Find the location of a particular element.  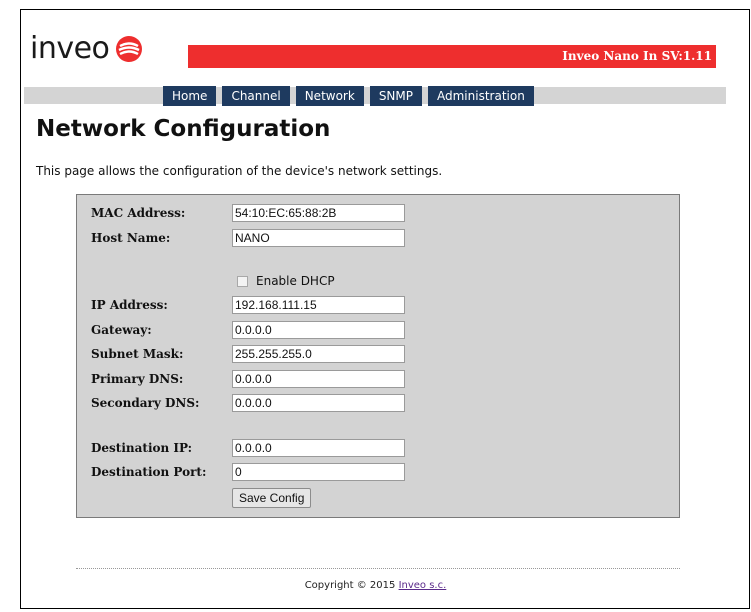

secondary-dns-label: Secondary DNS: is located at coordinates (145, 403).